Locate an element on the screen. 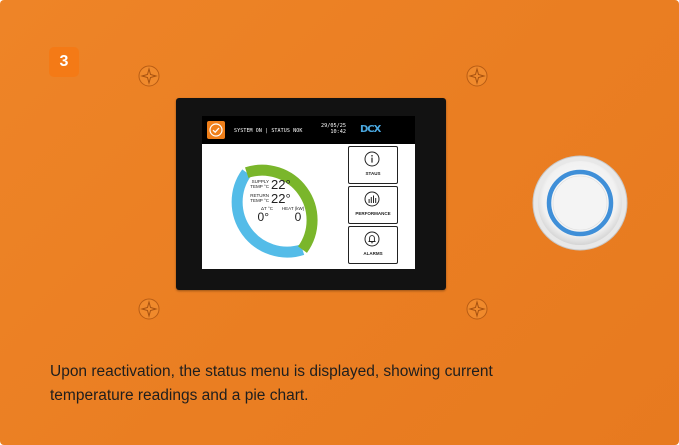  delta-value: 0° is located at coordinates (263, 217).